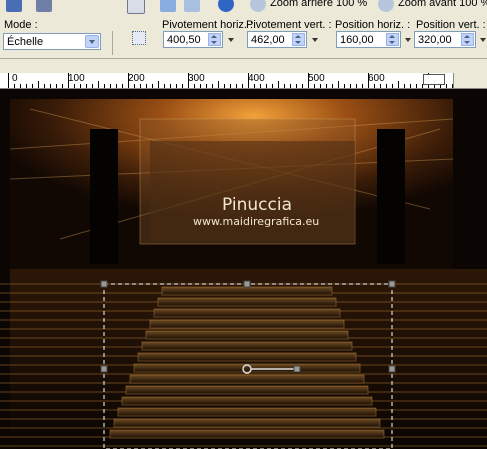  What do you see at coordinates (104, 7) in the screenshot?
I see `redo-icon` at bounding box center [104, 7].